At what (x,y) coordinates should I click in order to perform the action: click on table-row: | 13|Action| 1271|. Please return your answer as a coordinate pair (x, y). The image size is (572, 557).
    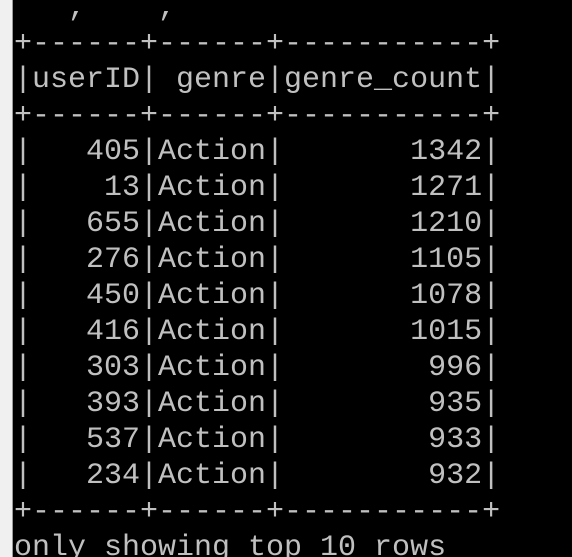
    Looking at the image, I should click on (257, 188).